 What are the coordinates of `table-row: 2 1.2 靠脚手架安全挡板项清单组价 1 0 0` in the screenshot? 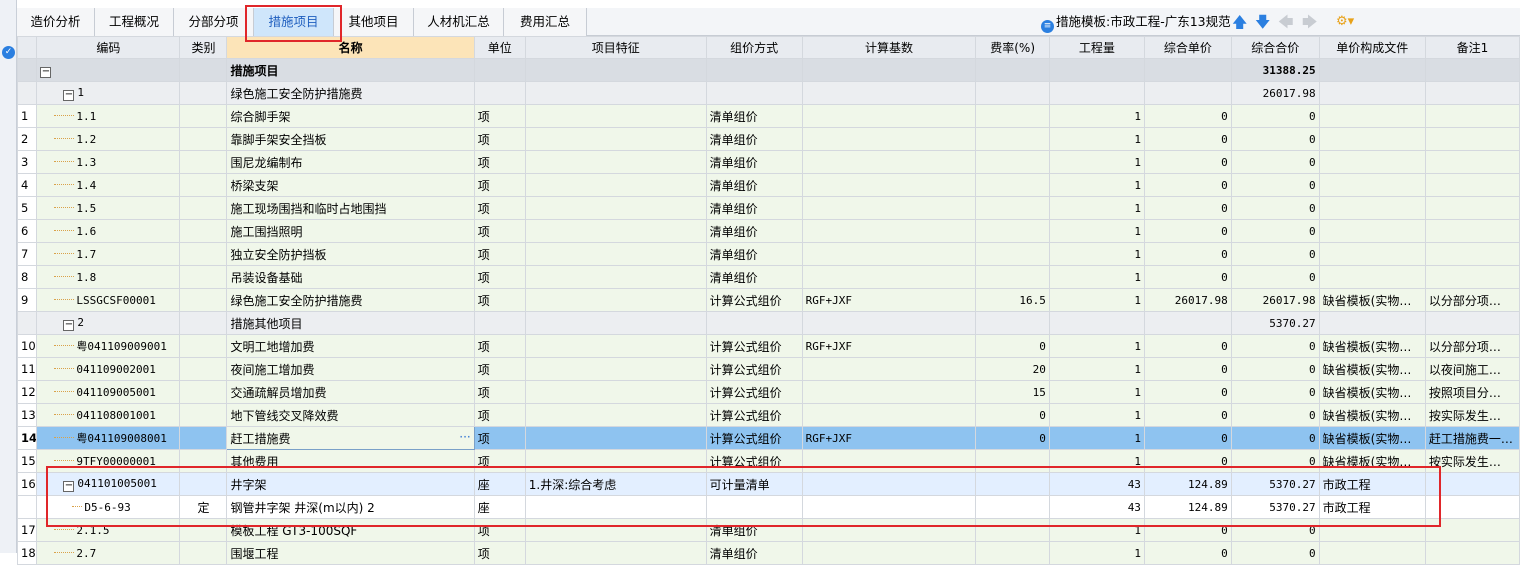 It's located at (768, 139).